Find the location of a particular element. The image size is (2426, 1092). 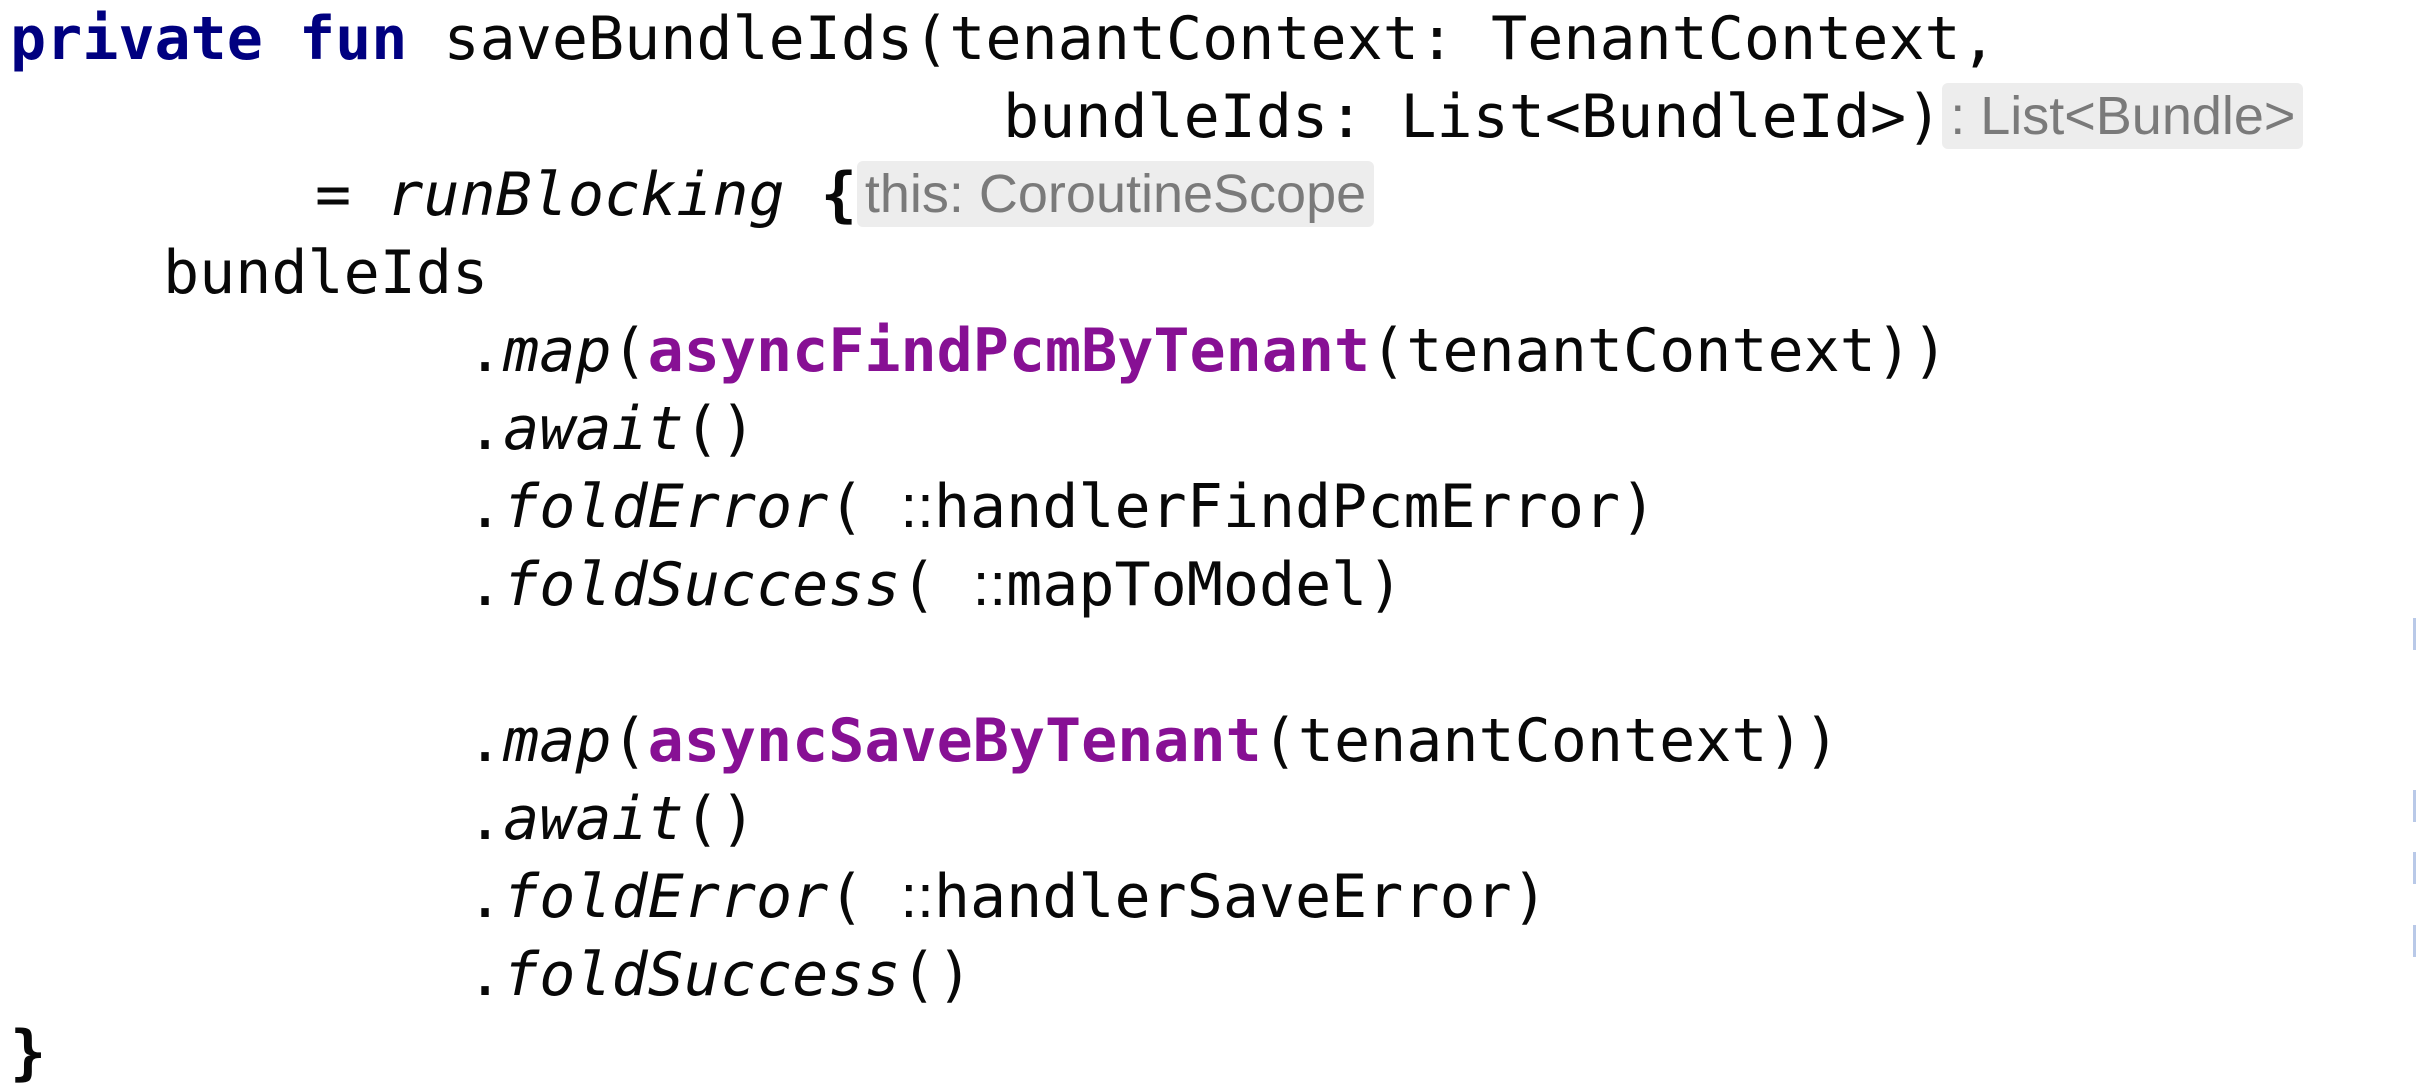

code-line-4: bundleIds is located at coordinates (325, 273).